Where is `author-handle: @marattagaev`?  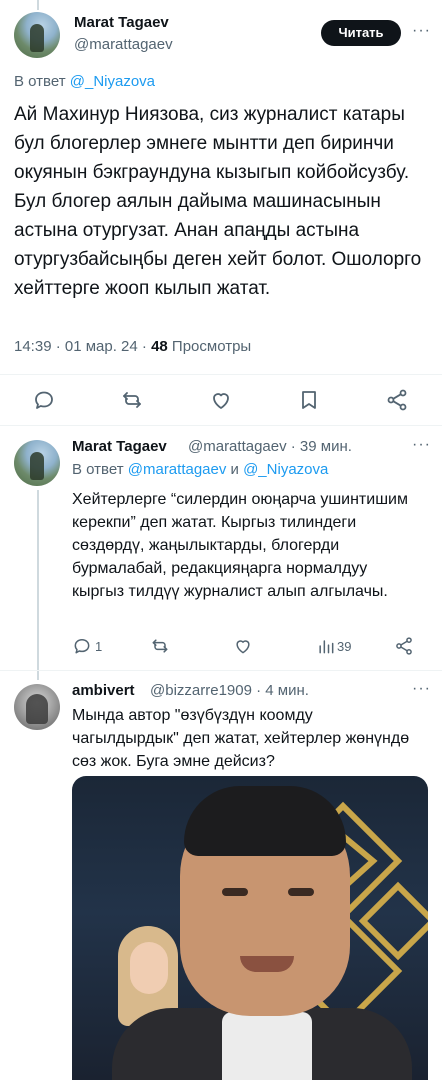
author-handle: @marattagaev is located at coordinates (123, 44).